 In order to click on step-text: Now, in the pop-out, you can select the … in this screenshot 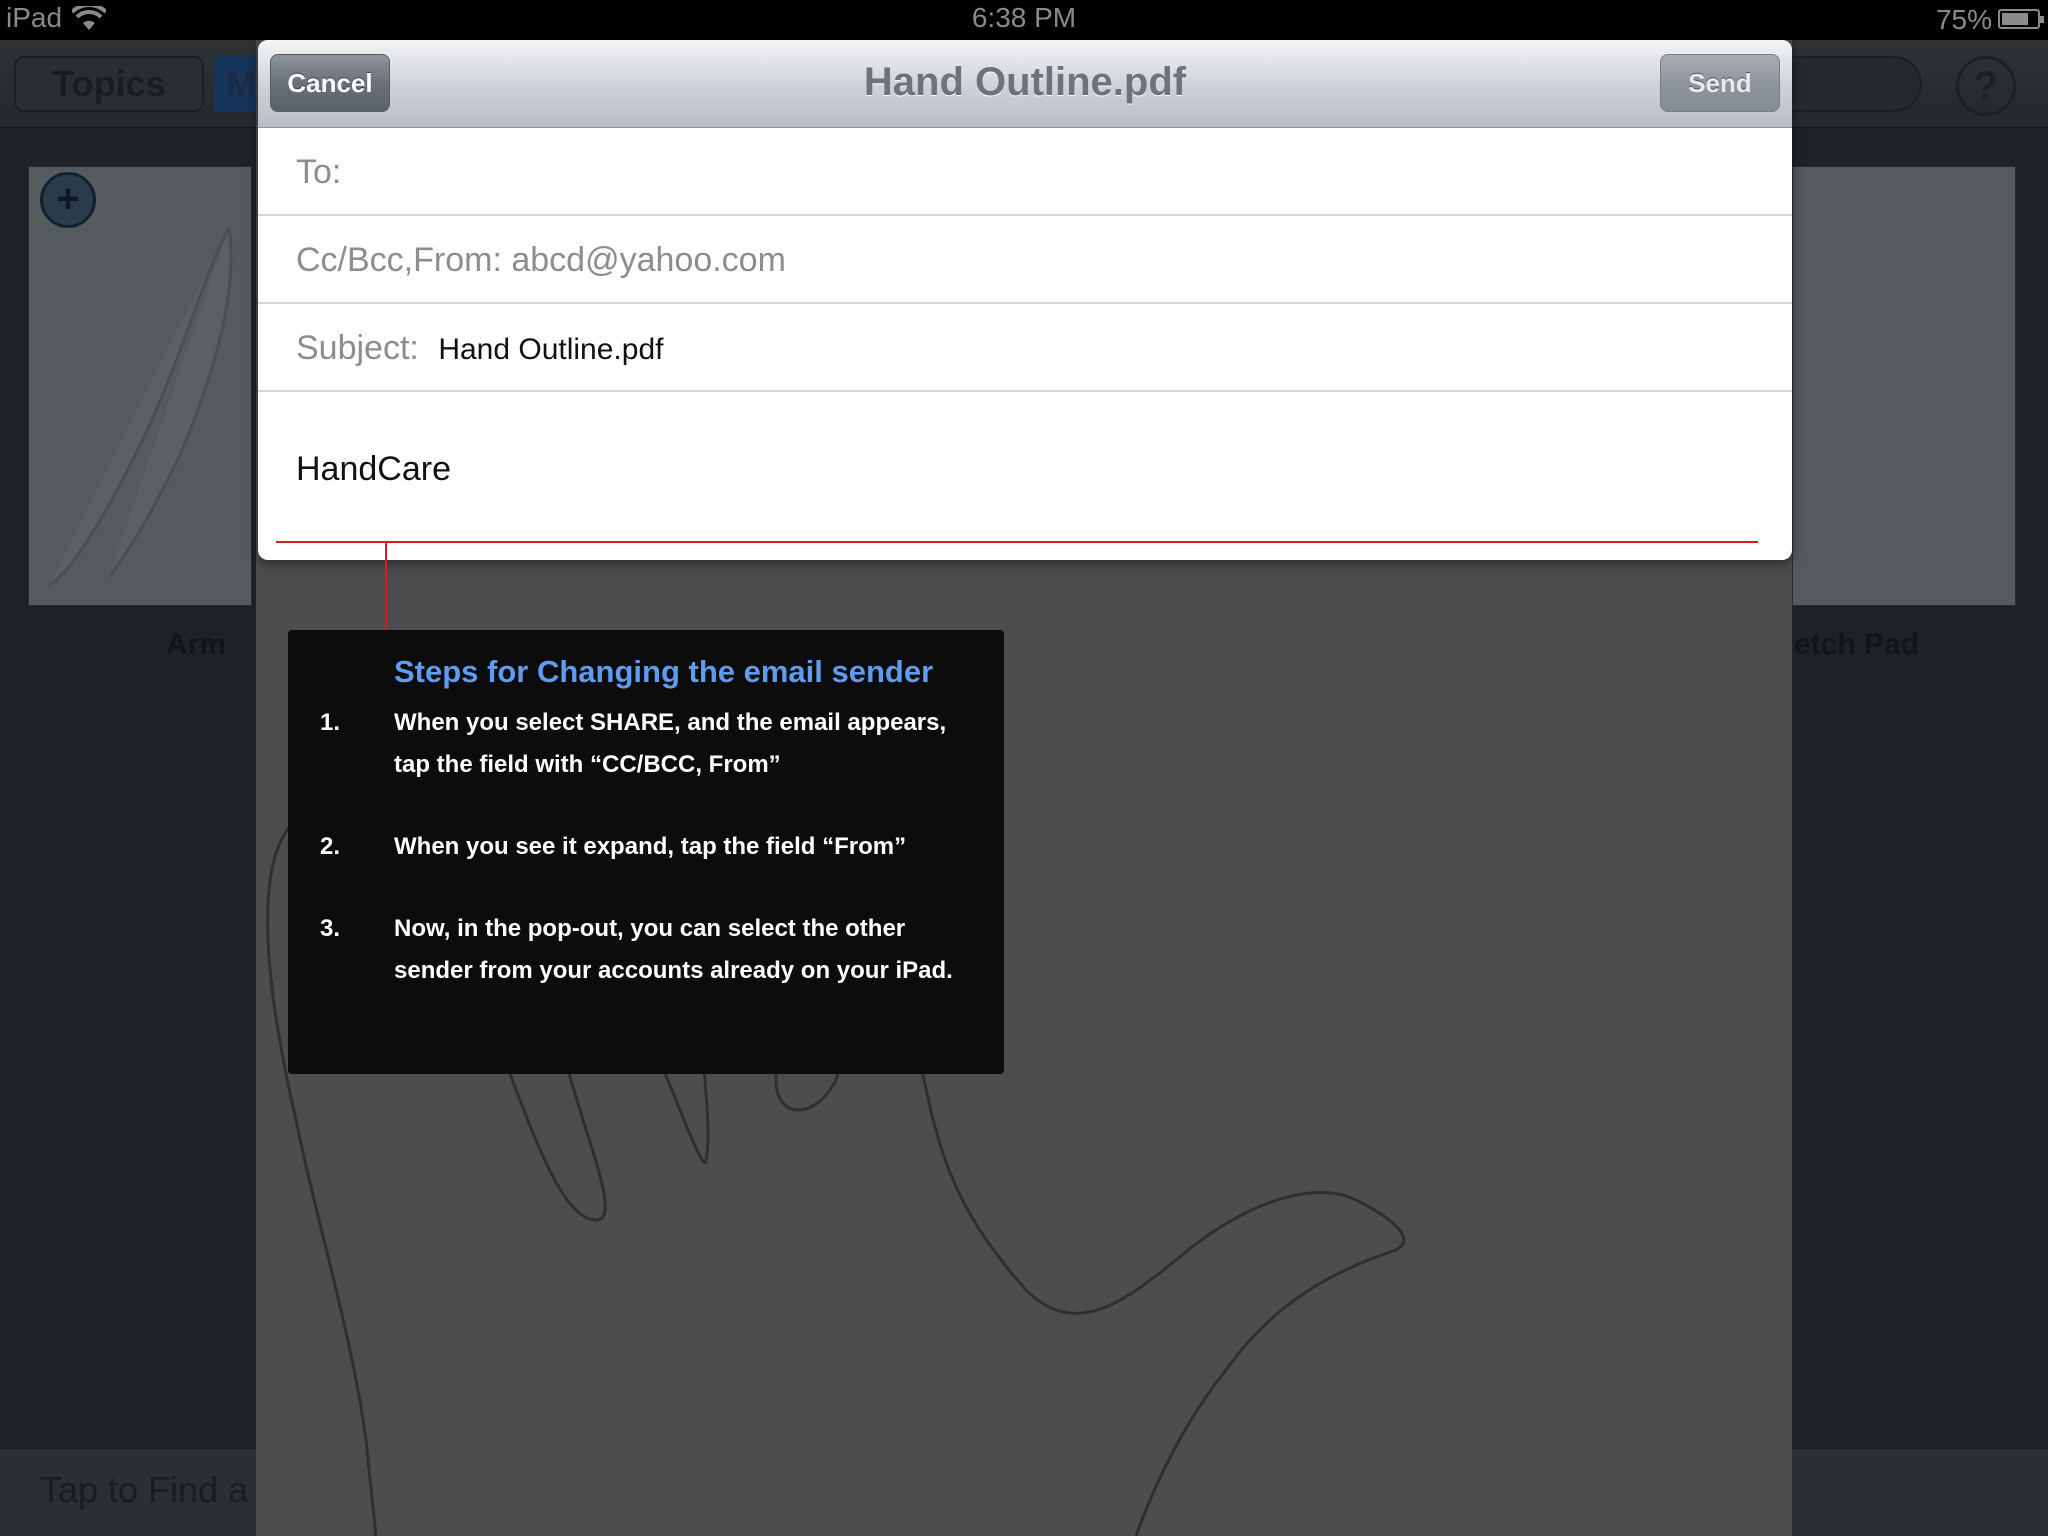, I will do `click(673, 949)`.